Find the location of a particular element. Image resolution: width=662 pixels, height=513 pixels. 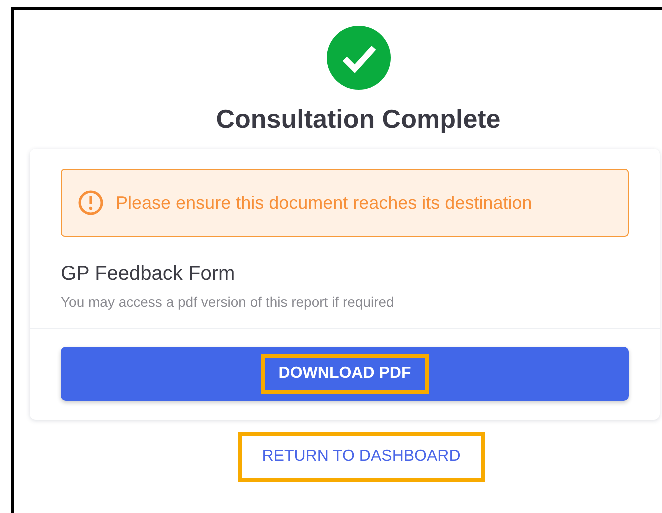

success-check-icon is located at coordinates (358, 58).